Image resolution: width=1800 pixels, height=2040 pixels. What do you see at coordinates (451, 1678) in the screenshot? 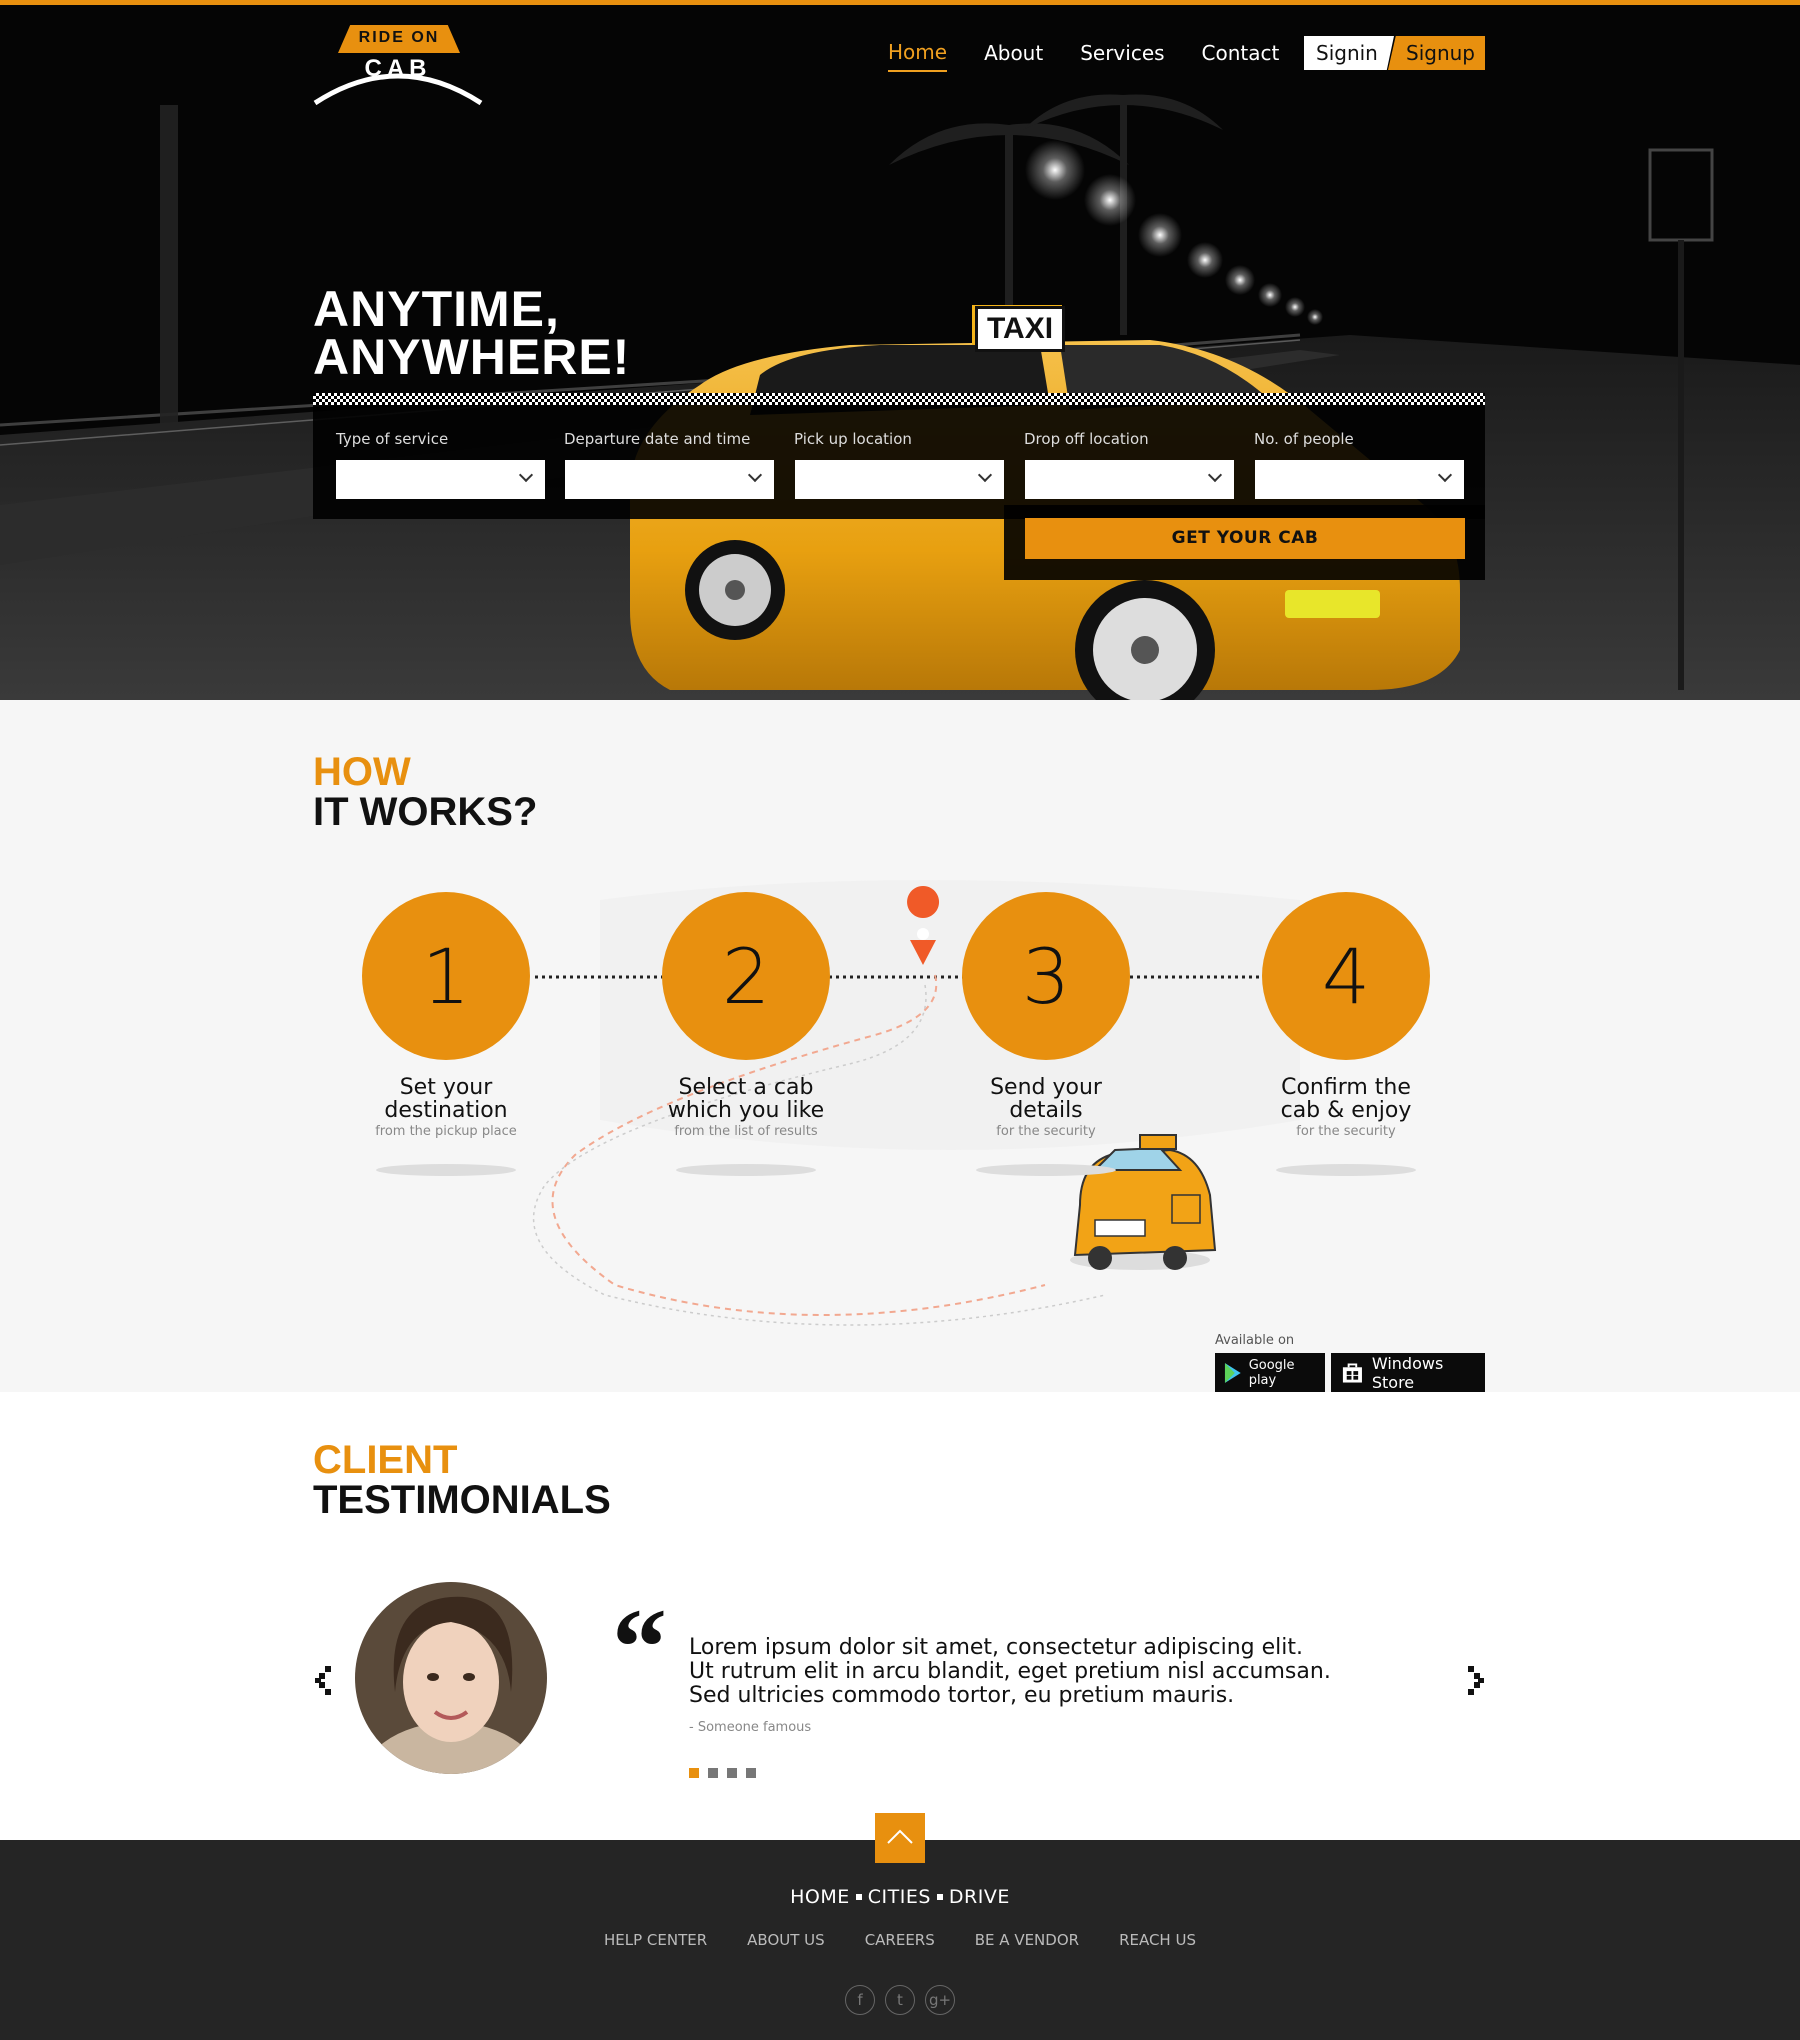
I see `client-portrait-image` at bounding box center [451, 1678].